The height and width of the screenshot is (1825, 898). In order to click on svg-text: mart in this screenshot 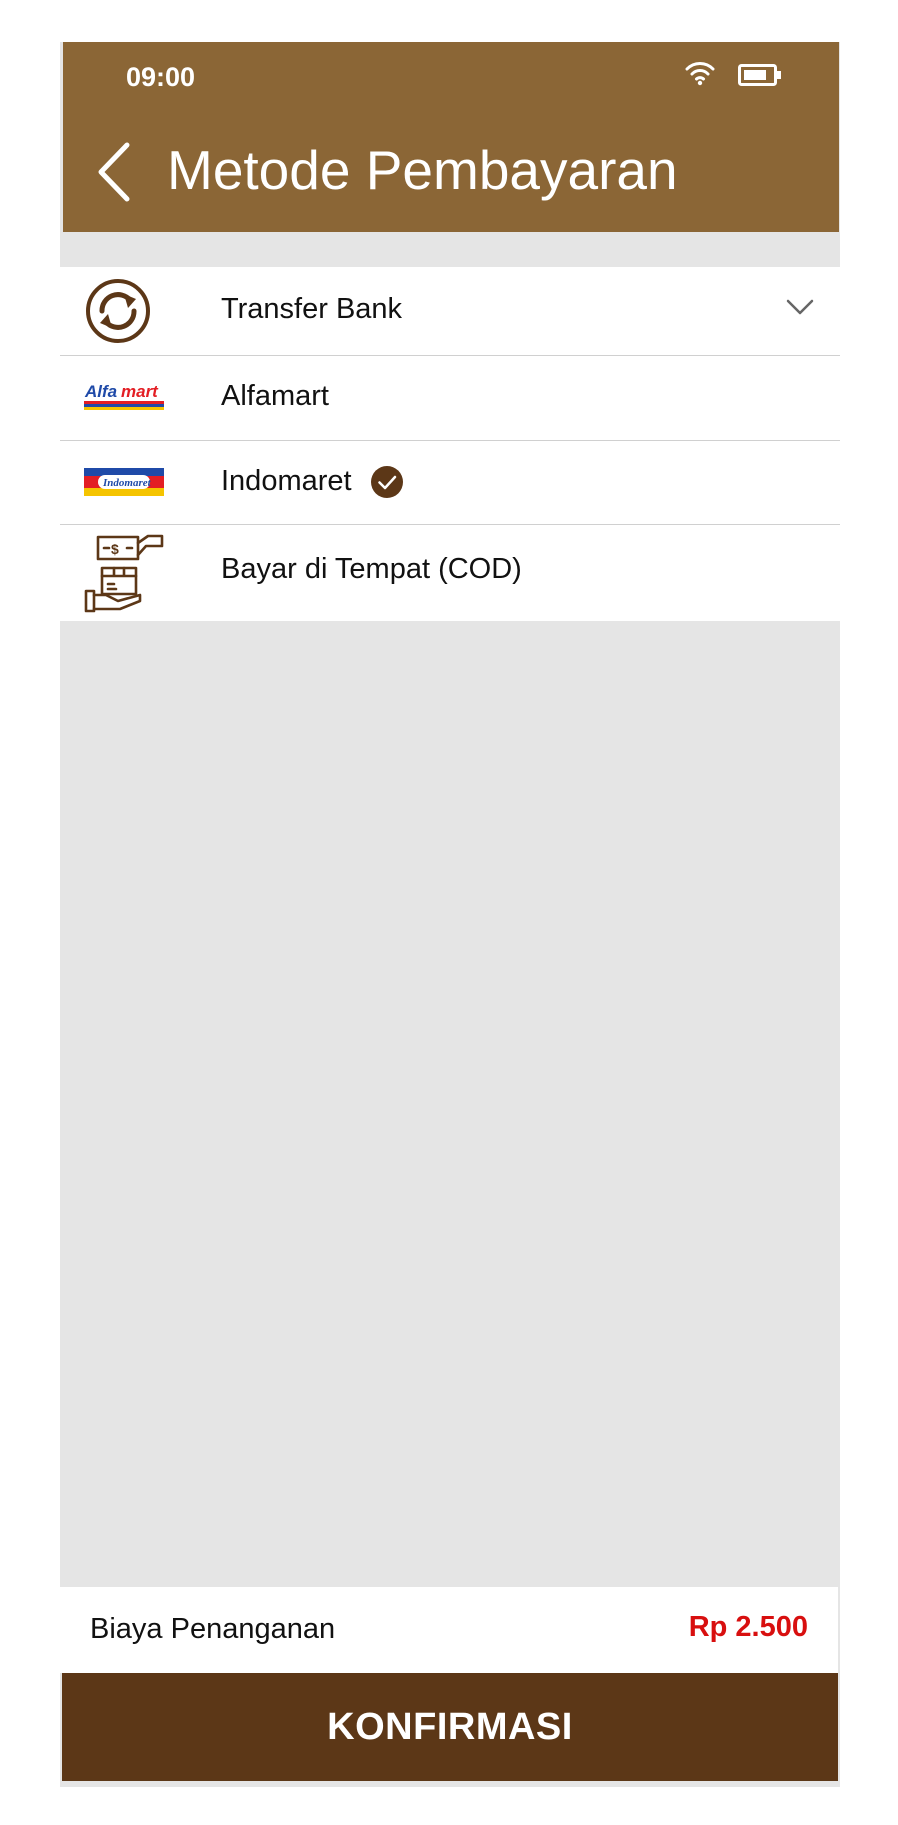, I will do `click(140, 391)`.